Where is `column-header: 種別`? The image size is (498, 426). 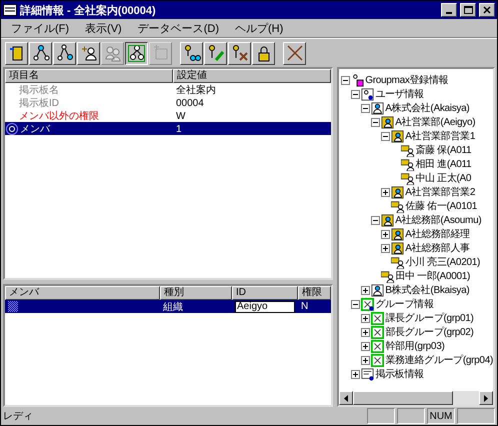 column-header: 種別 is located at coordinates (196, 293).